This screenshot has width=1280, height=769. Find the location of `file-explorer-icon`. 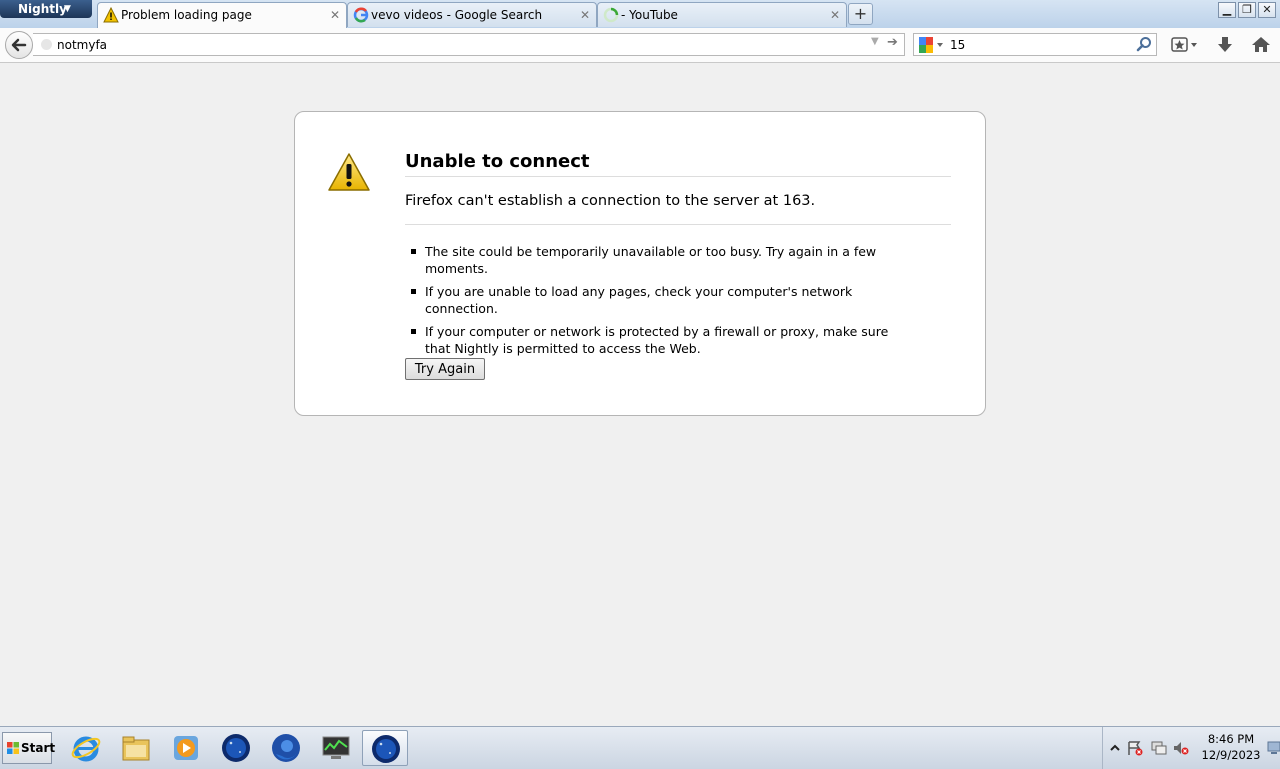

file-explorer-icon is located at coordinates (136, 748).